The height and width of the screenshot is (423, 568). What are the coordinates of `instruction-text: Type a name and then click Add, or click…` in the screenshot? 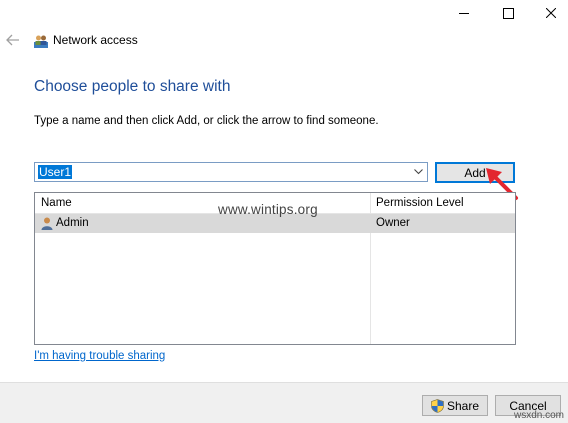 It's located at (206, 121).